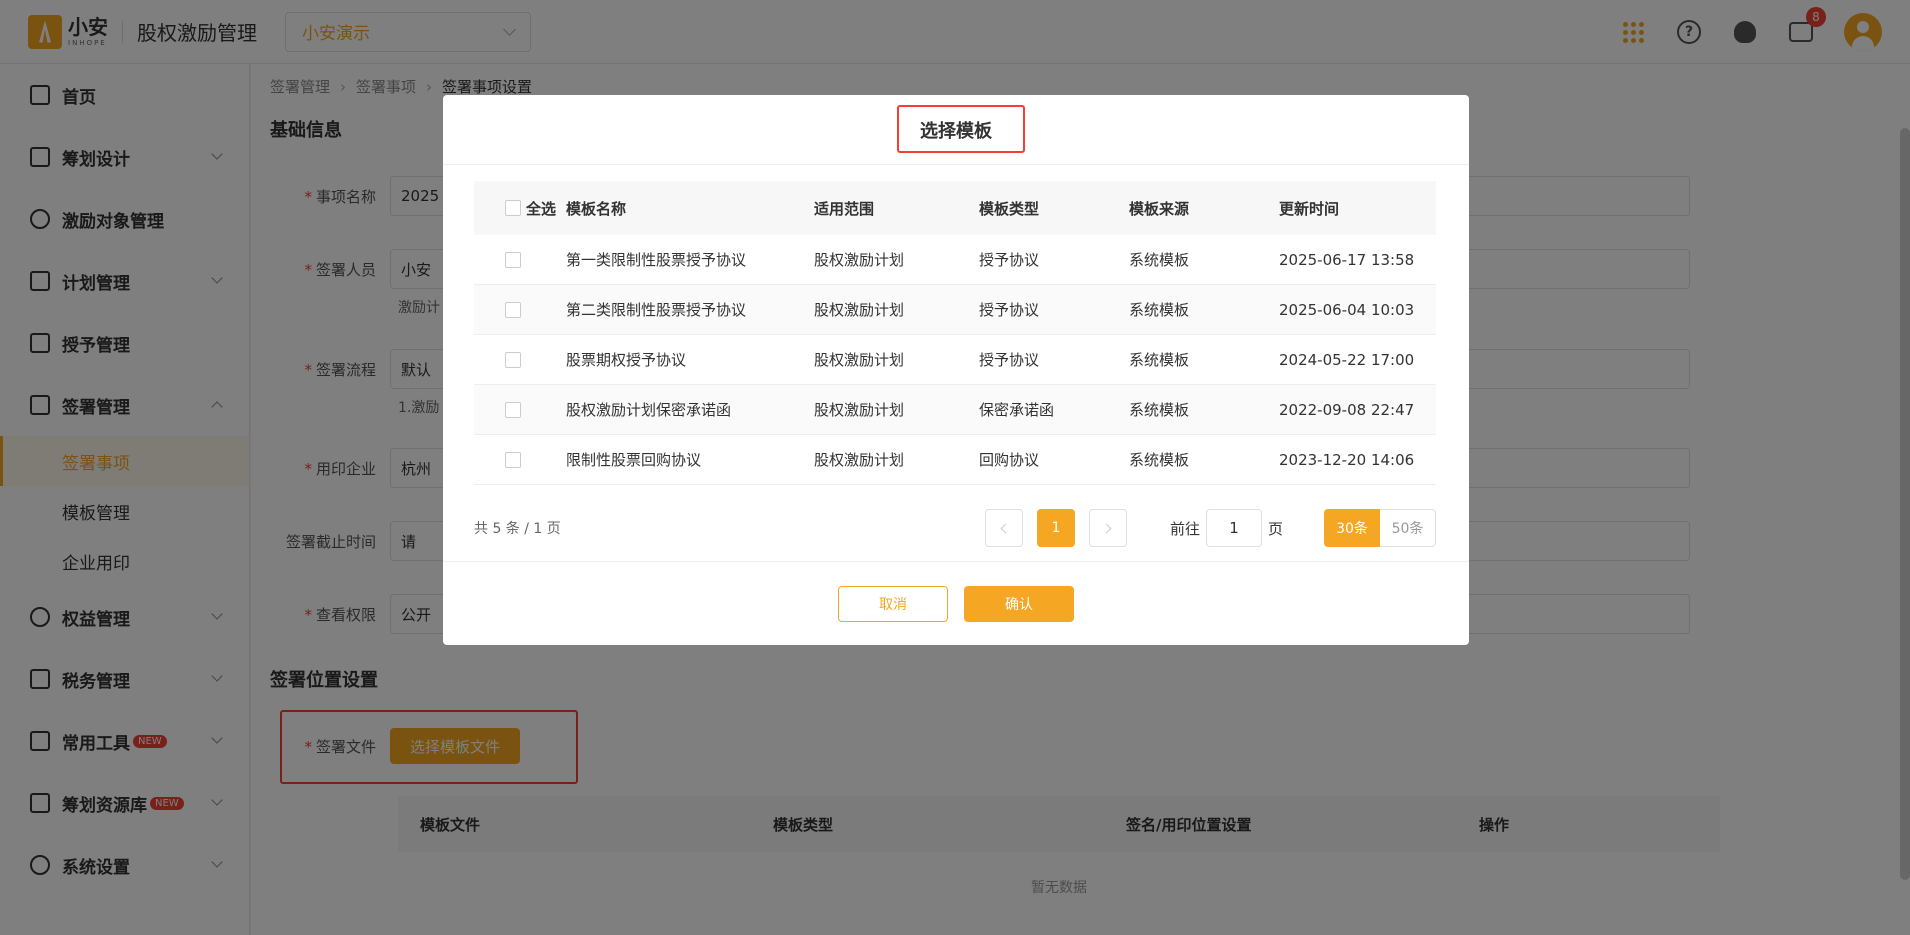 The width and height of the screenshot is (1910, 935). I want to click on page-size-30-button: 30条, so click(1352, 528).